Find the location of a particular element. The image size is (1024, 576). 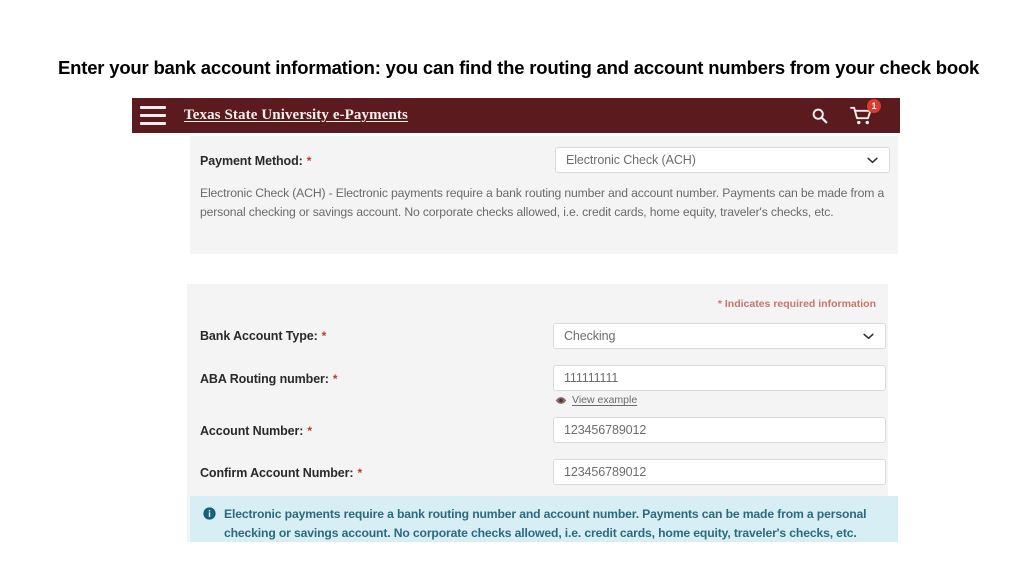

eye-icon is located at coordinates (561, 400).